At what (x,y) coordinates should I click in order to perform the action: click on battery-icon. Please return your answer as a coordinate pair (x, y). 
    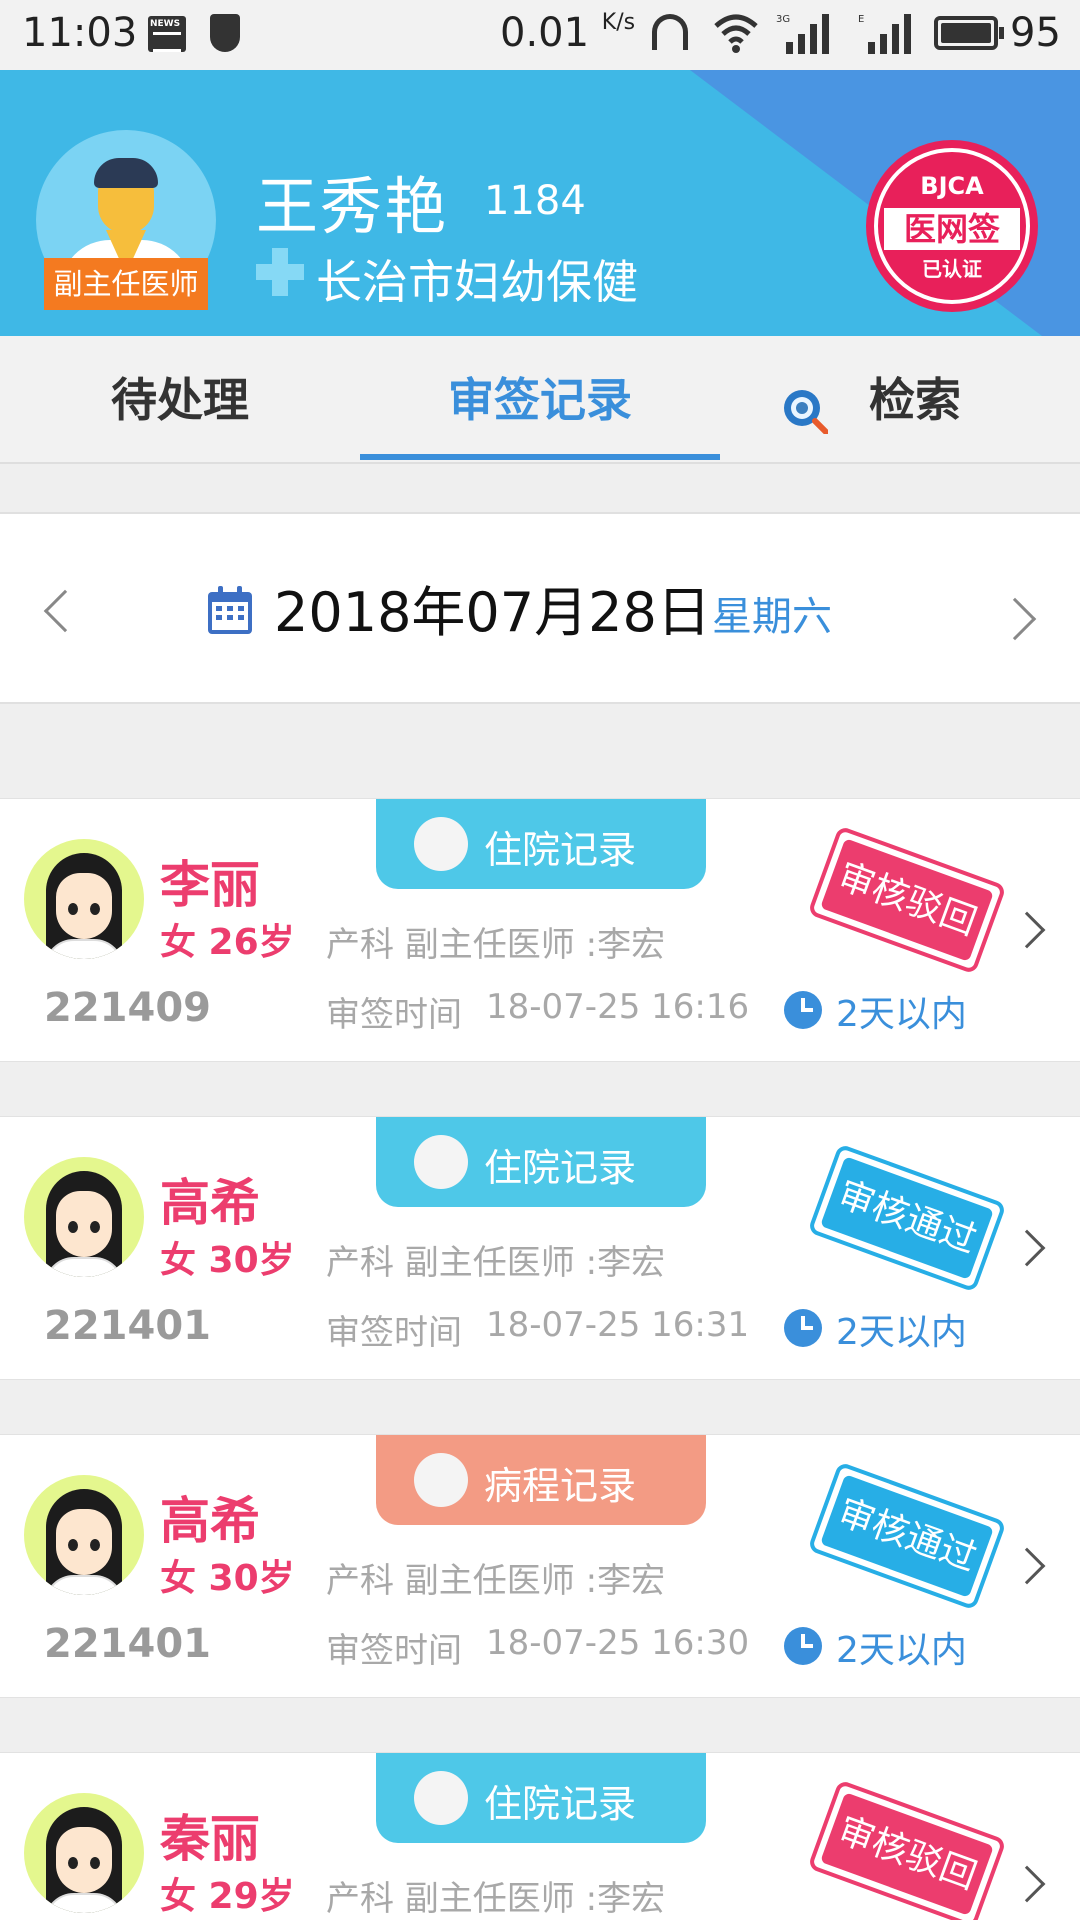
    Looking at the image, I should click on (969, 33).